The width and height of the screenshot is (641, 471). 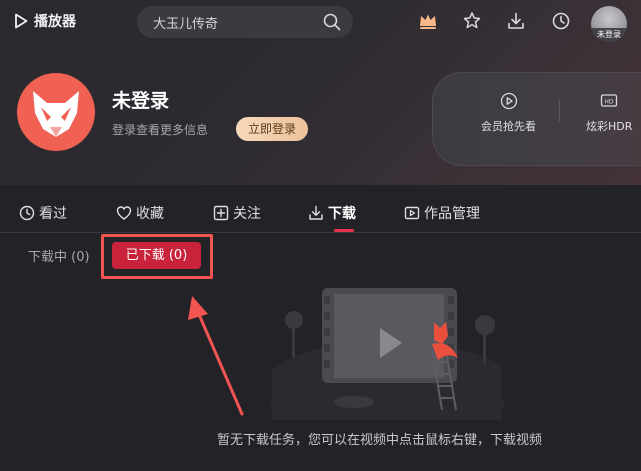 I want to click on empty-state-message: 暂无下载任务，您可以在视频中点击鼠标右键，下载视频, so click(x=380, y=440).